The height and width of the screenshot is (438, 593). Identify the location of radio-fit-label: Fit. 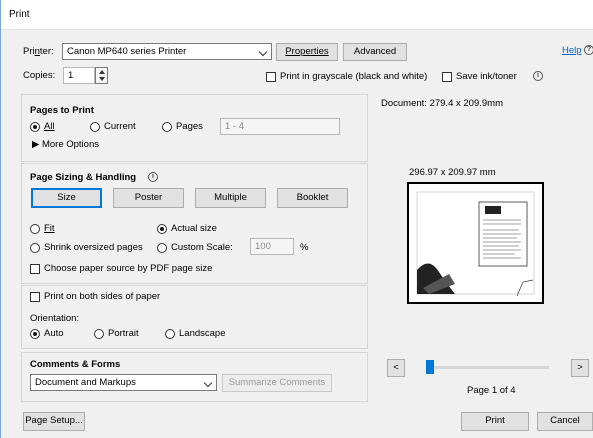
(49, 228).